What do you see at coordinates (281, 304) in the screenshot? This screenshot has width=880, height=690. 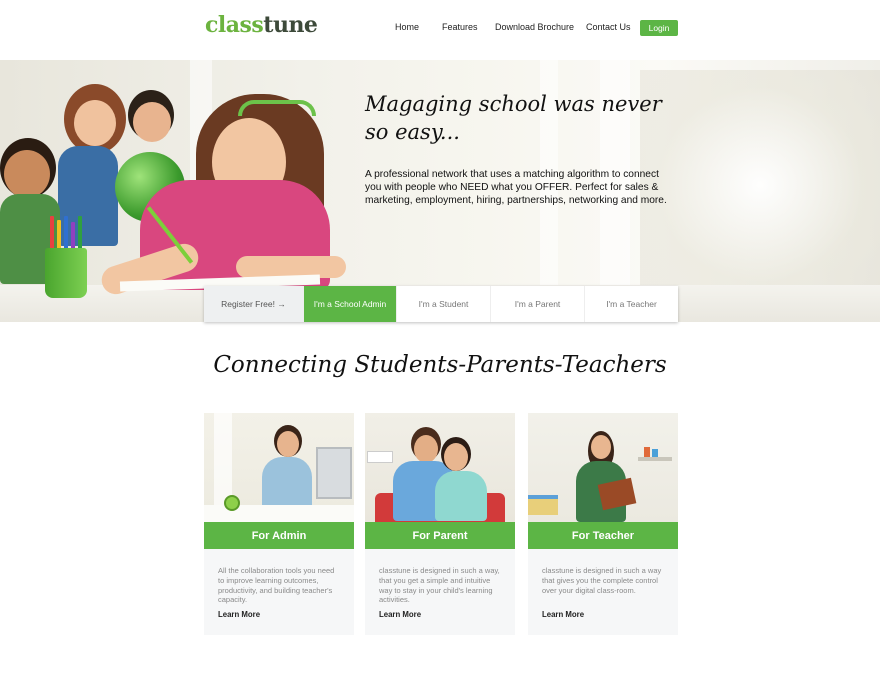 I see `arrow-right-icon: →` at bounding box center [281, 304].